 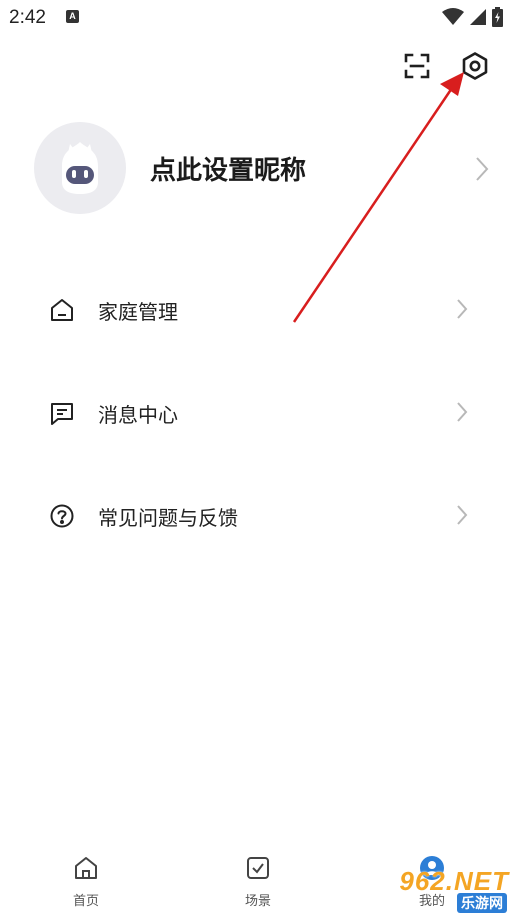 I want to click on robot-avatar-icon, so click(x=80, y=168).